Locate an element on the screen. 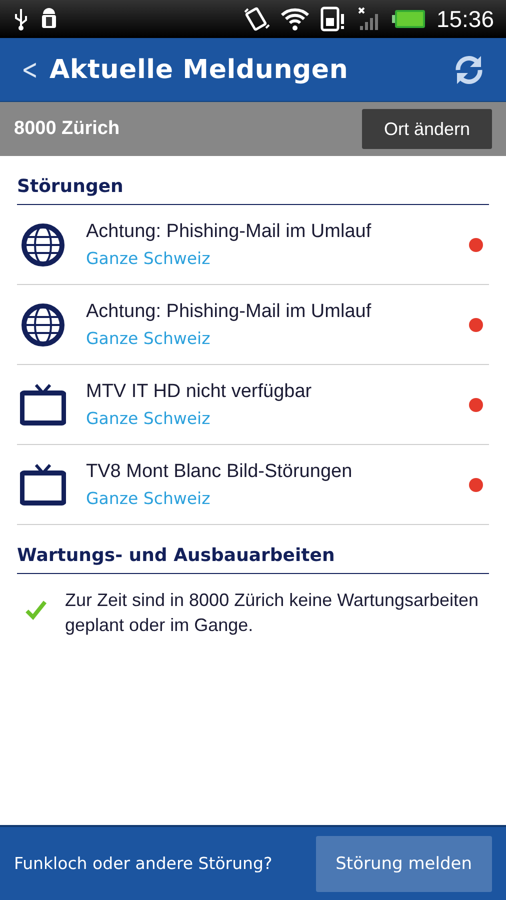 This screenshot has height=900, width=506. usb-icon is located at coordinates (21, 19).